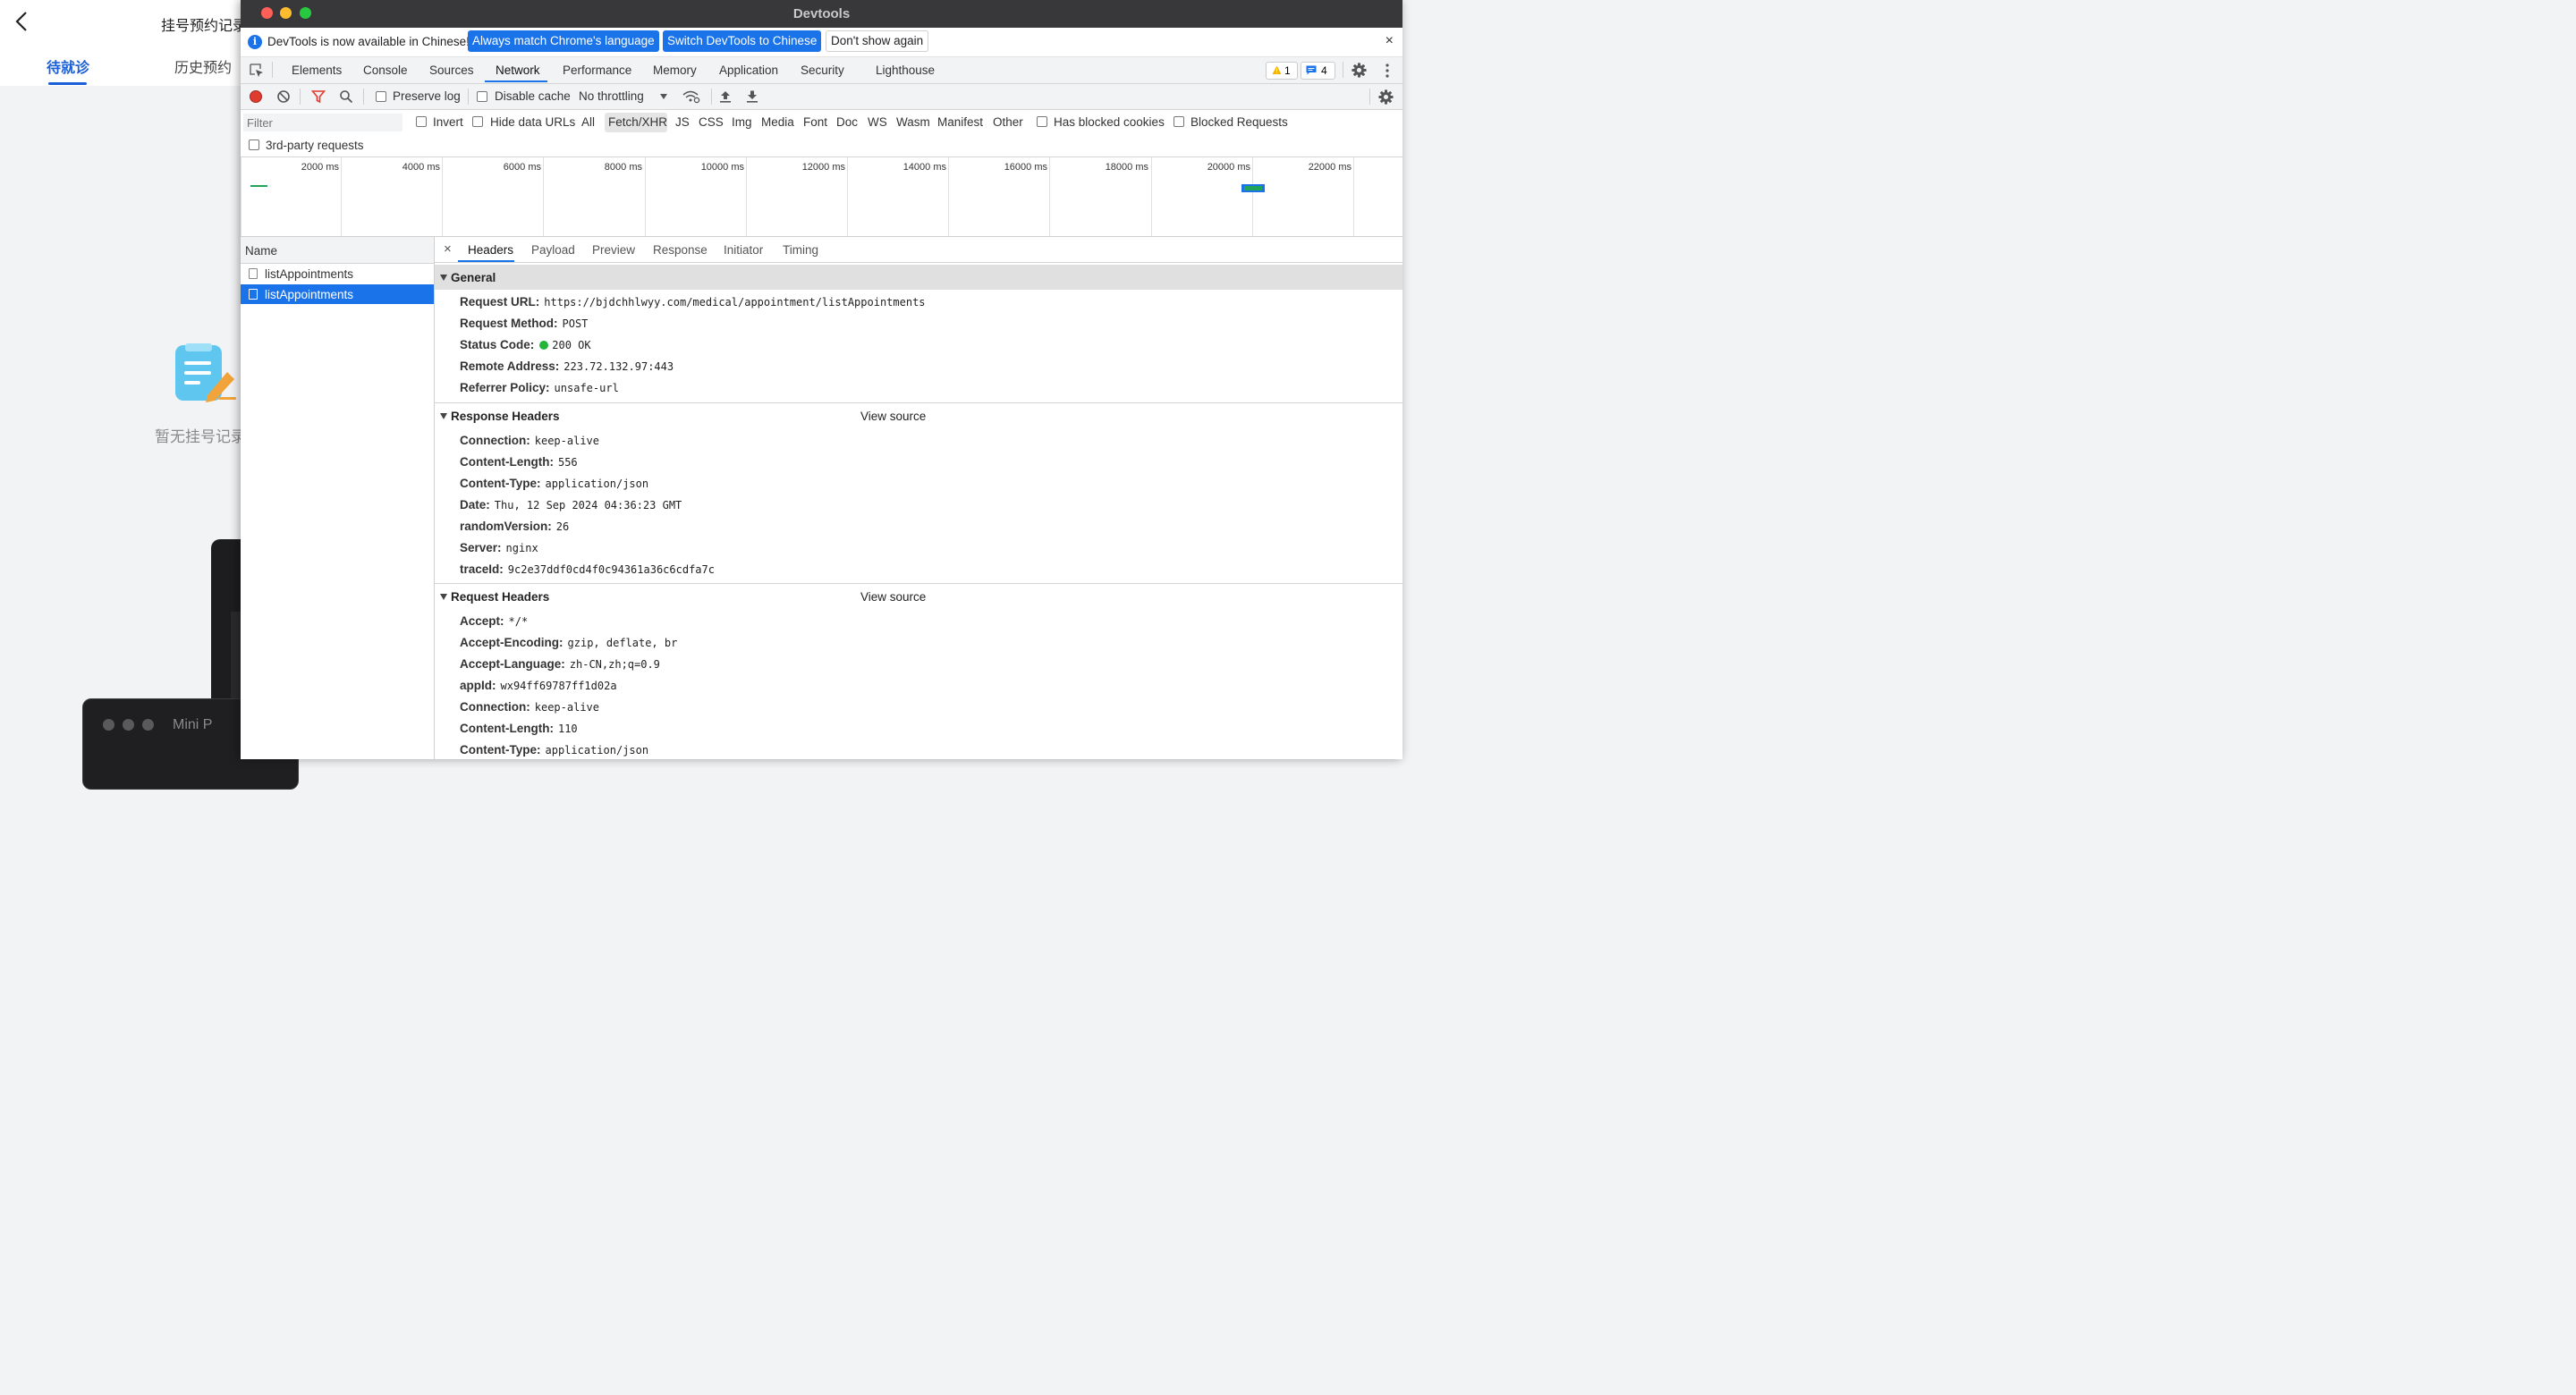 This screenshot has width=2576, height=1395. Describe the element at coordinates (613, 250) in the screenshot. I see `tab-preview: Preview` at that location.